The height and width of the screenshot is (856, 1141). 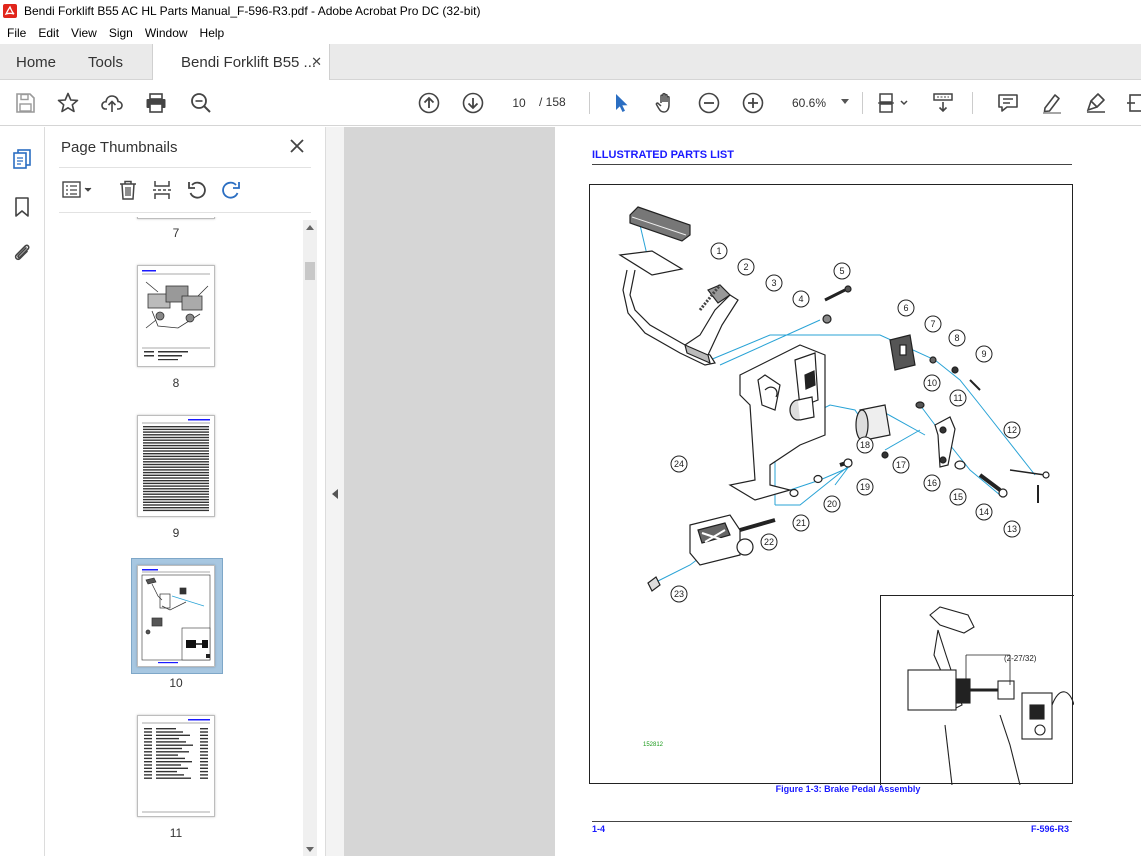 What do you see at coordinates (984, 512) in the screenshot?
I see `svg-text: 14` at bounding box center [984, 512].